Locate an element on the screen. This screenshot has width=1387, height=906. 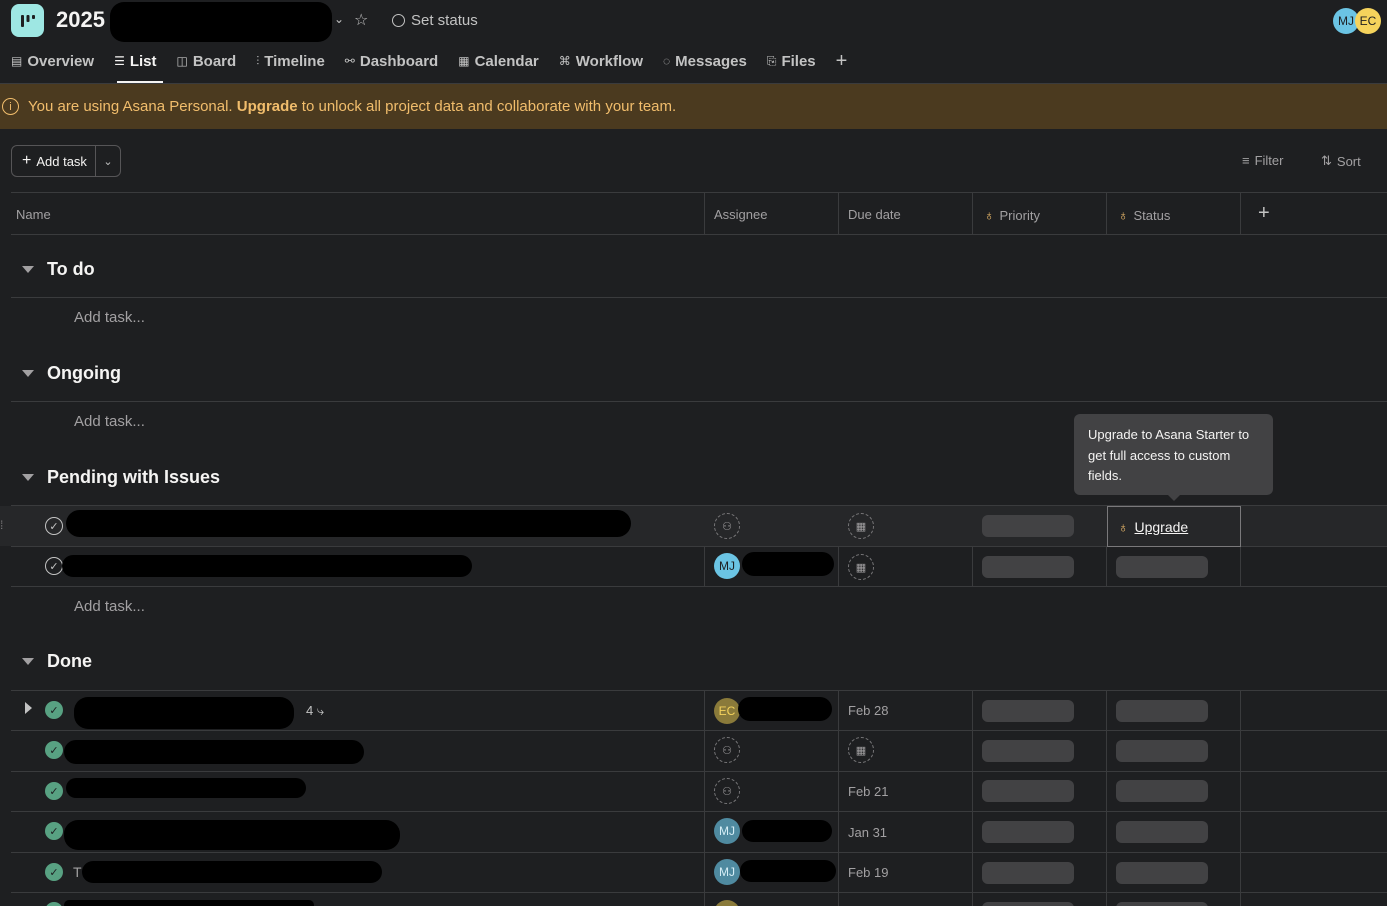
tab-overview: ▤ Overview is located at coordinates (52, 61).